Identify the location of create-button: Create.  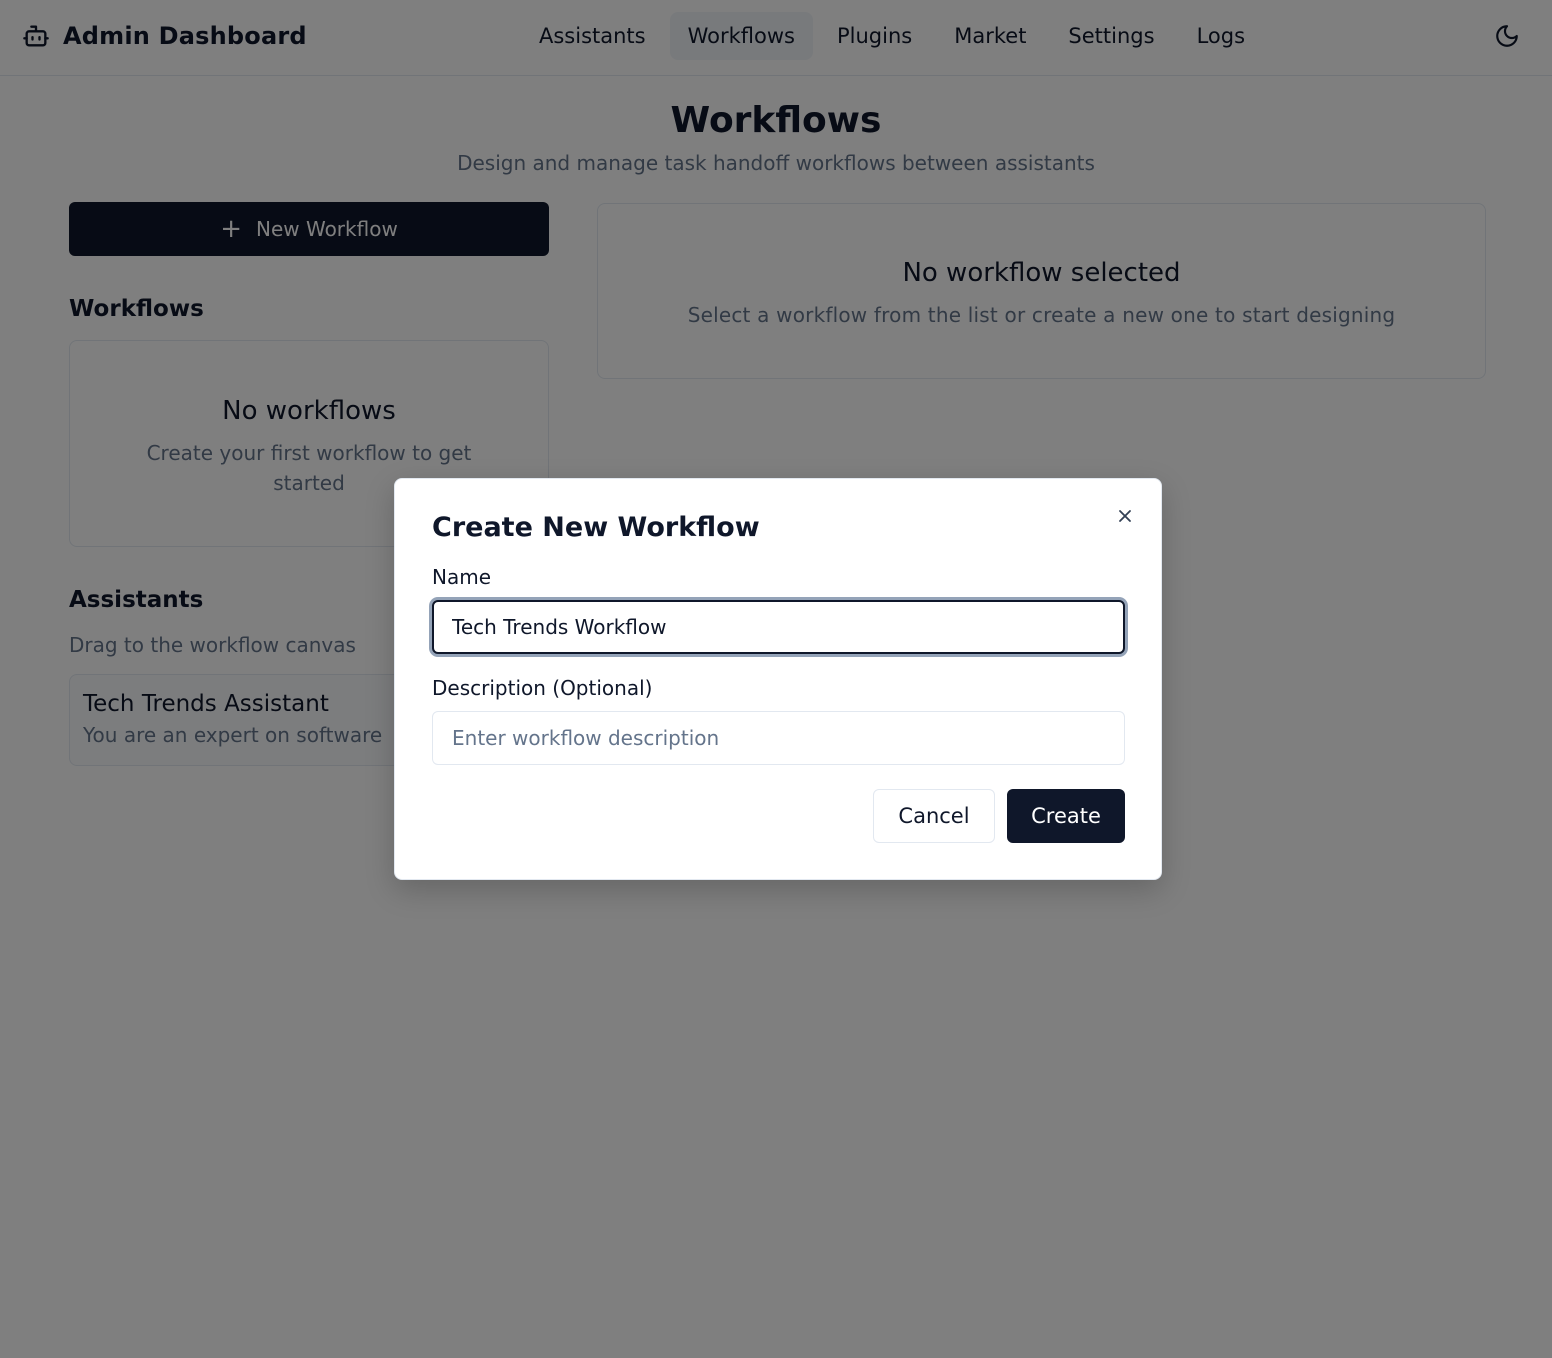
(1066, 816).